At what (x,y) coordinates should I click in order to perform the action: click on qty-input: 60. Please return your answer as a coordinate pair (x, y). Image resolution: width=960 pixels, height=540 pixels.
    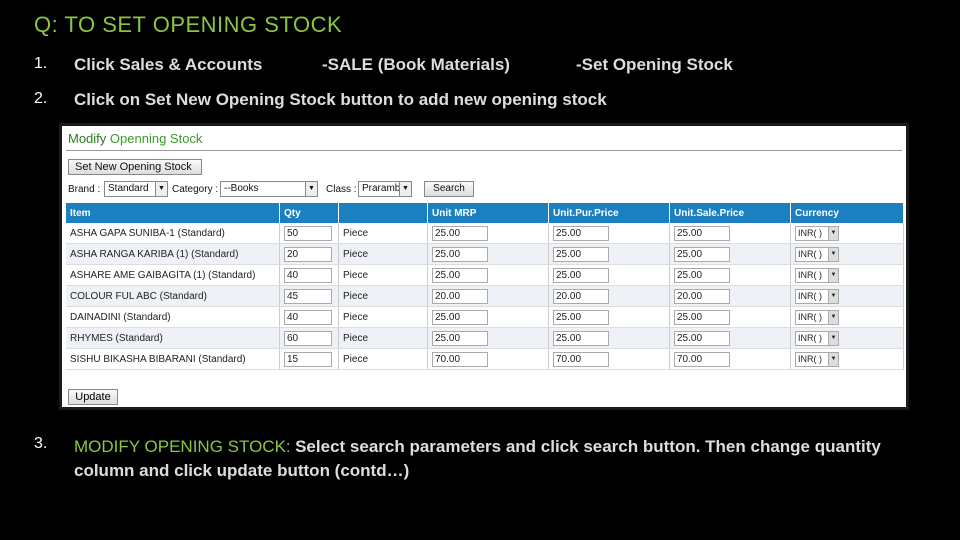
    Looking at the image, I should click on (308, 338).